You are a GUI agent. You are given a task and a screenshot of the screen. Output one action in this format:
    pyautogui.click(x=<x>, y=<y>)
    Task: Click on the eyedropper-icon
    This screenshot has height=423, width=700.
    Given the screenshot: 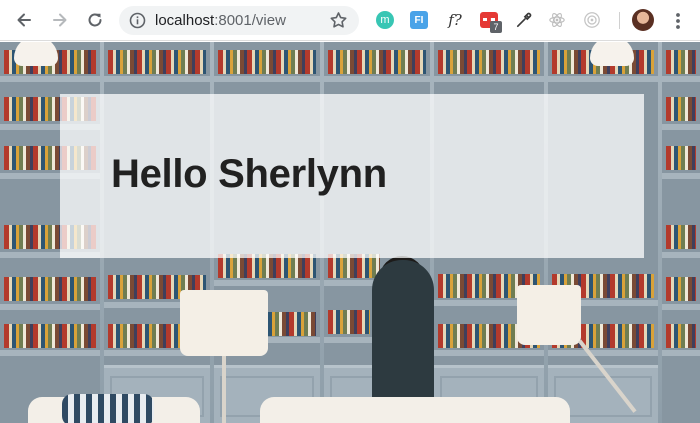 What is the action you would take?
    pyautogui.click(x=523, y=19)
    